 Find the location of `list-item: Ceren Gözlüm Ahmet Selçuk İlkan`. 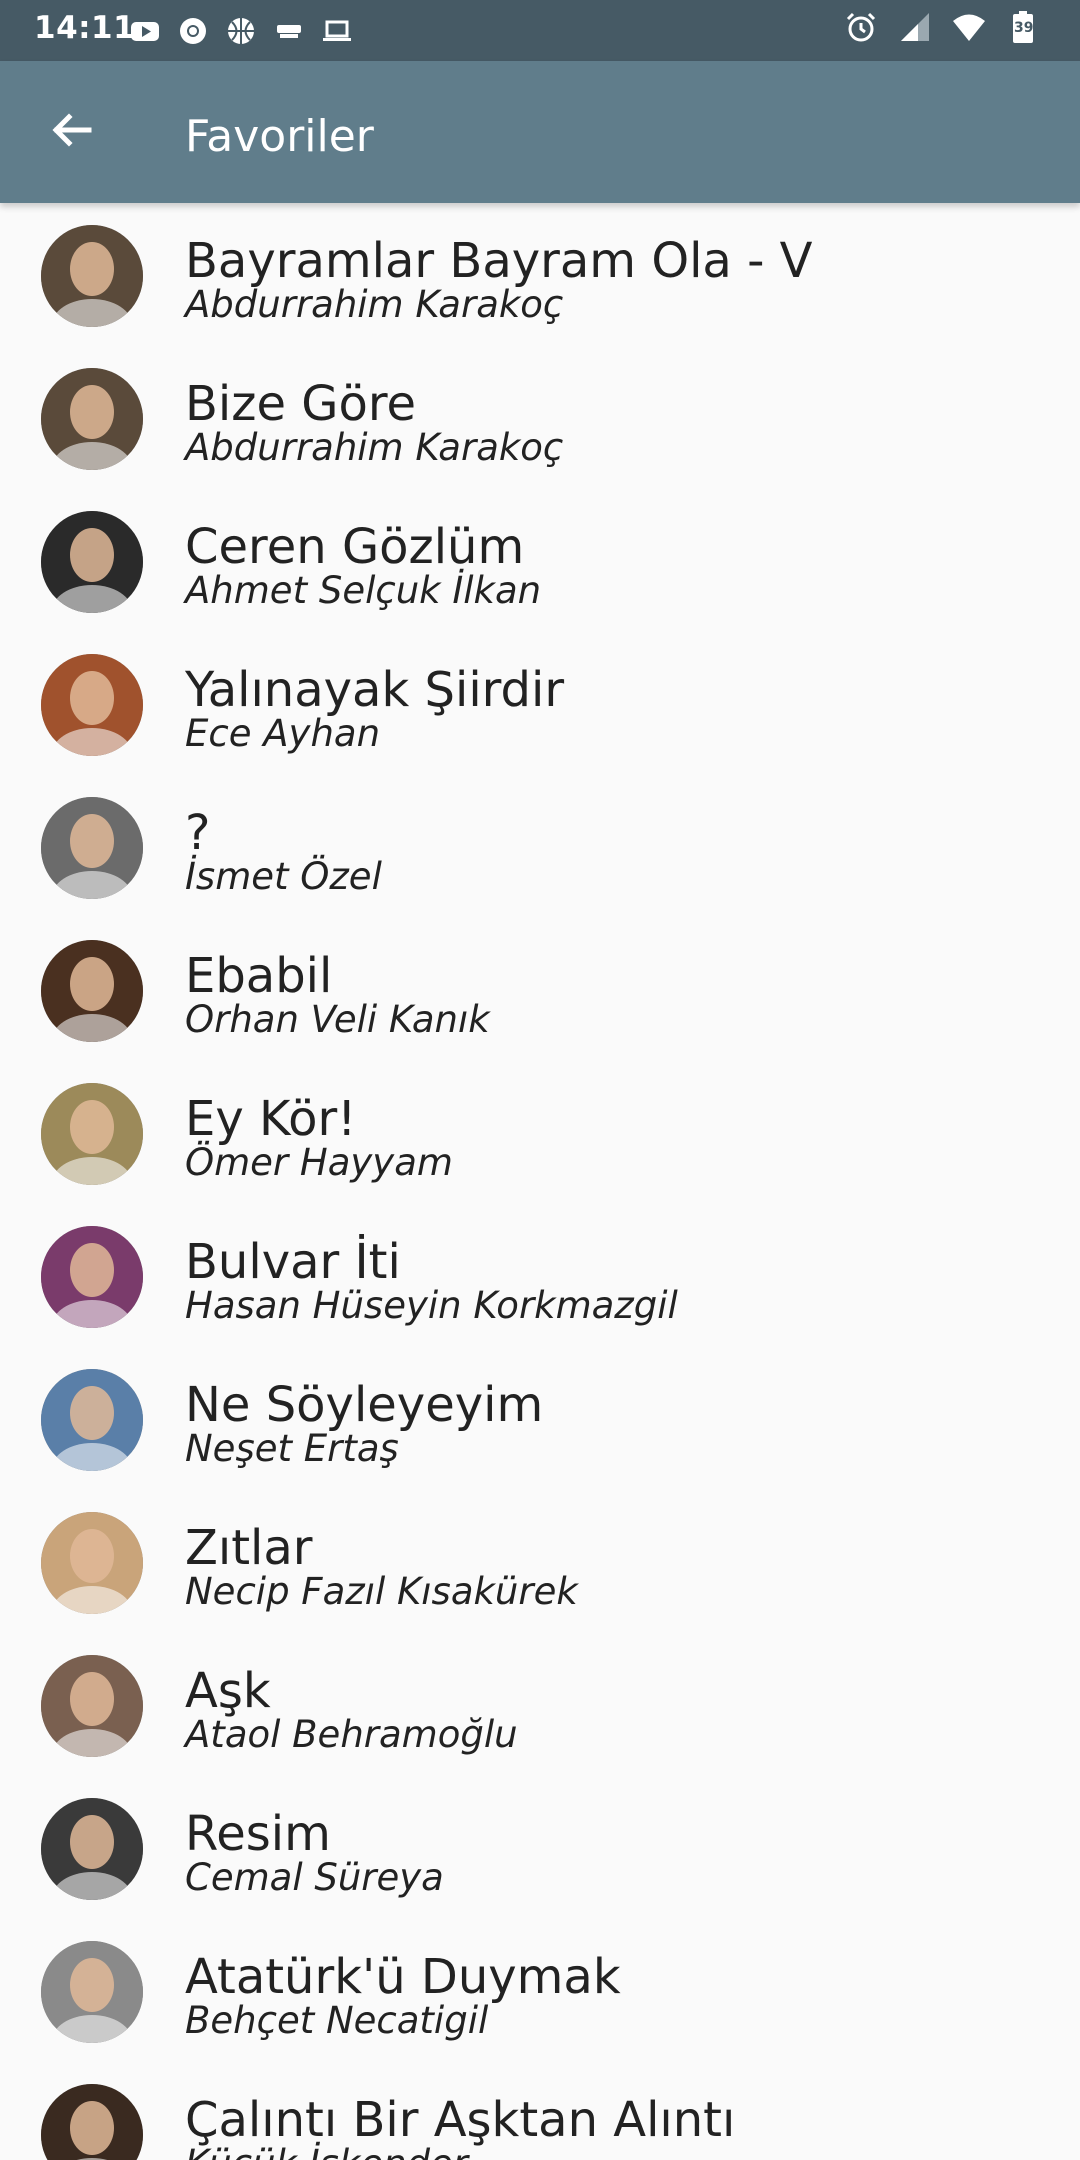

list-item: Ceren Gözlüm Ahmet Selçuk İlkan is located at coordinates (540, 560).